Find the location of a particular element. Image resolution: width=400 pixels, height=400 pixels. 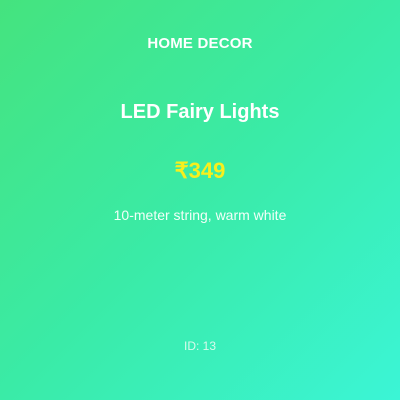

product-description: 10-meter string, warm white is located at coordinates (200, 215).